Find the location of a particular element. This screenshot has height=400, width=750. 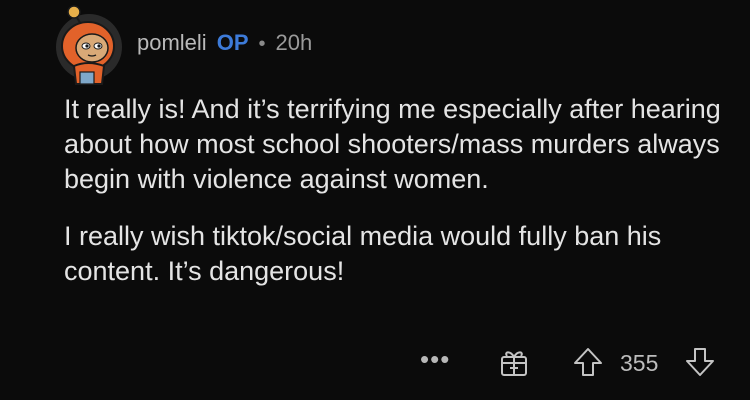

more-options-button: ••• is located at coordinates (435, 359).